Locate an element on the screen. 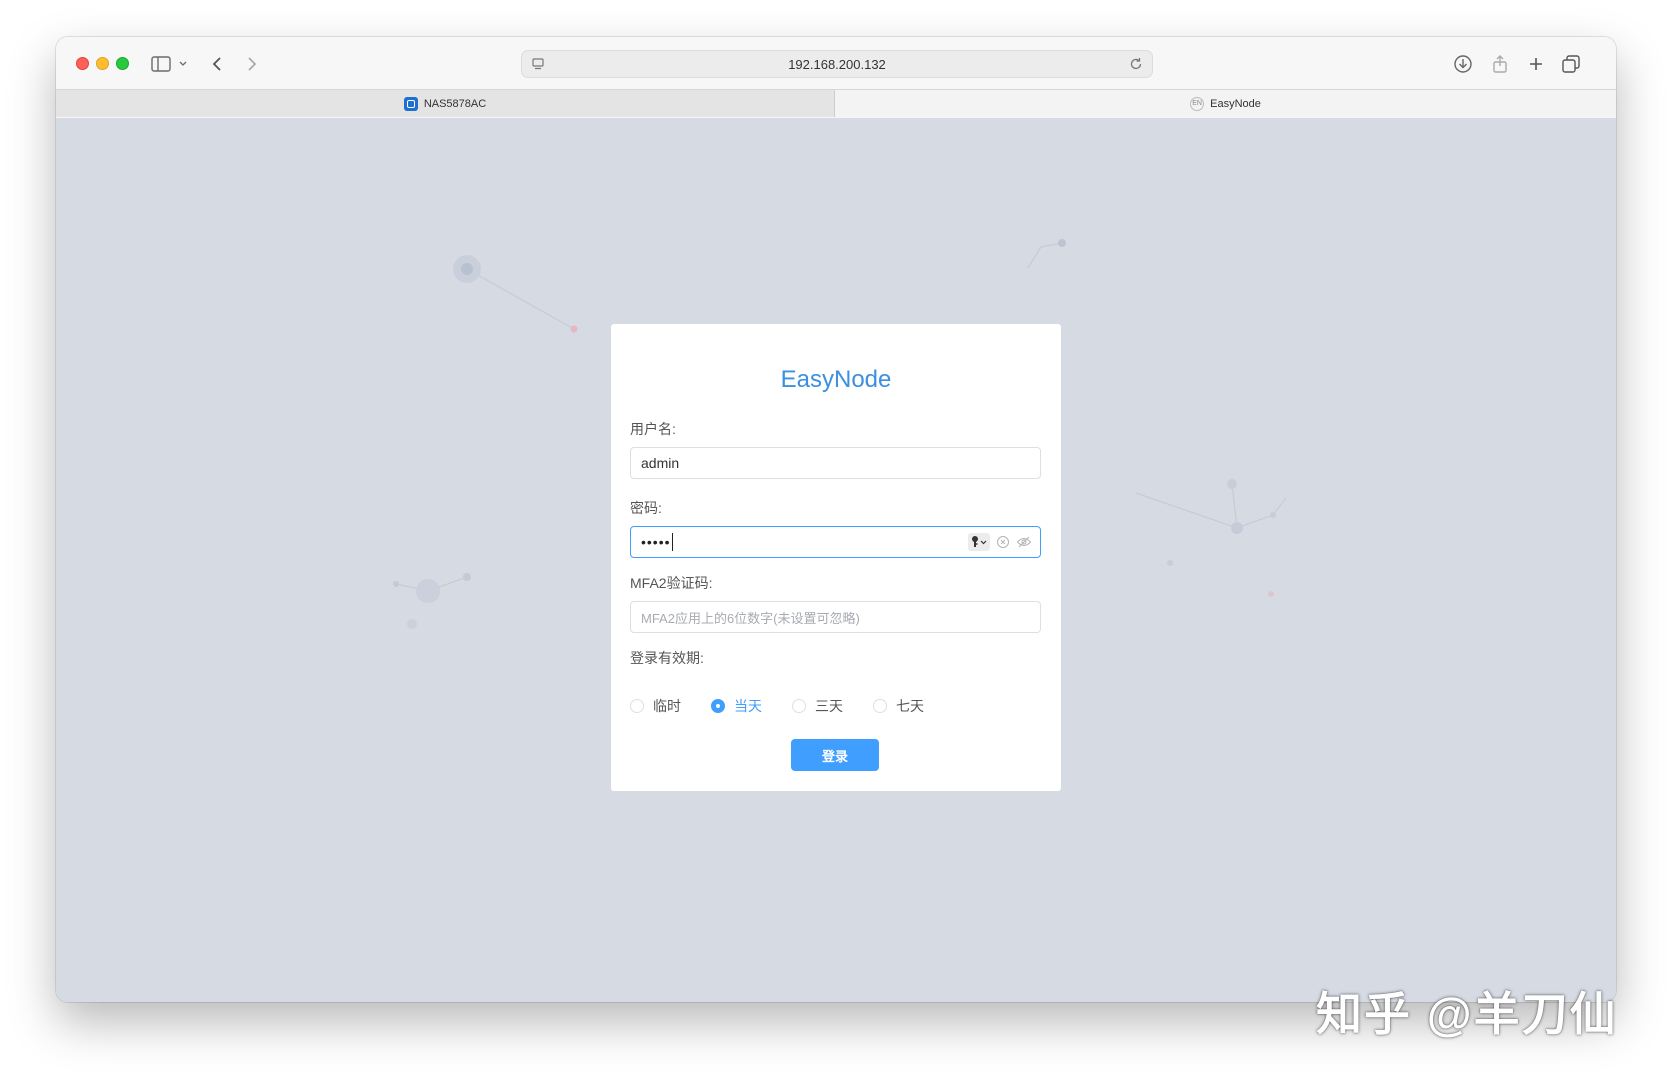  username-label: 用户名: is located at coordinates (653, 429).